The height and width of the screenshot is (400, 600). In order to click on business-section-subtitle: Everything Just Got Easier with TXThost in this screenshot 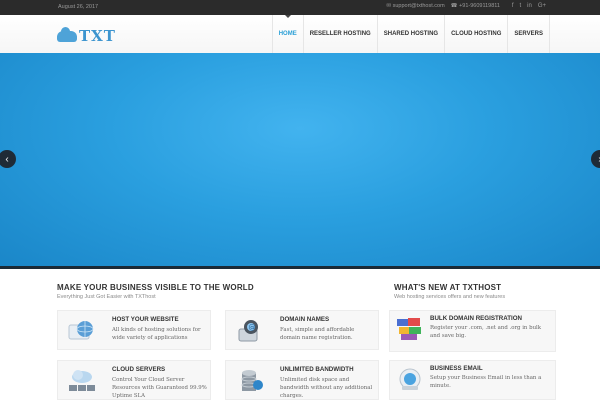, I will do `click(106, 297)`.